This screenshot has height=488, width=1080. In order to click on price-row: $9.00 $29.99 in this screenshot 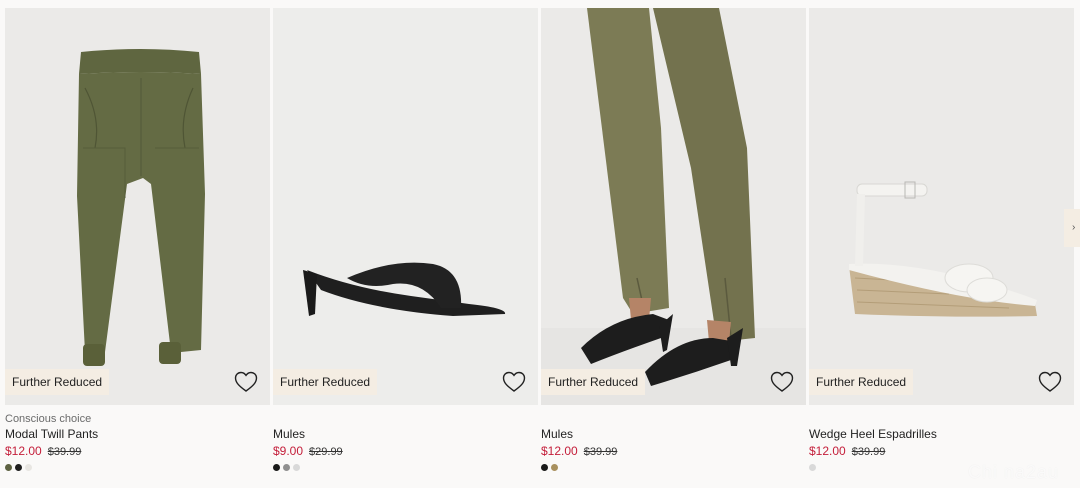, I will do `click(405, 451)`.